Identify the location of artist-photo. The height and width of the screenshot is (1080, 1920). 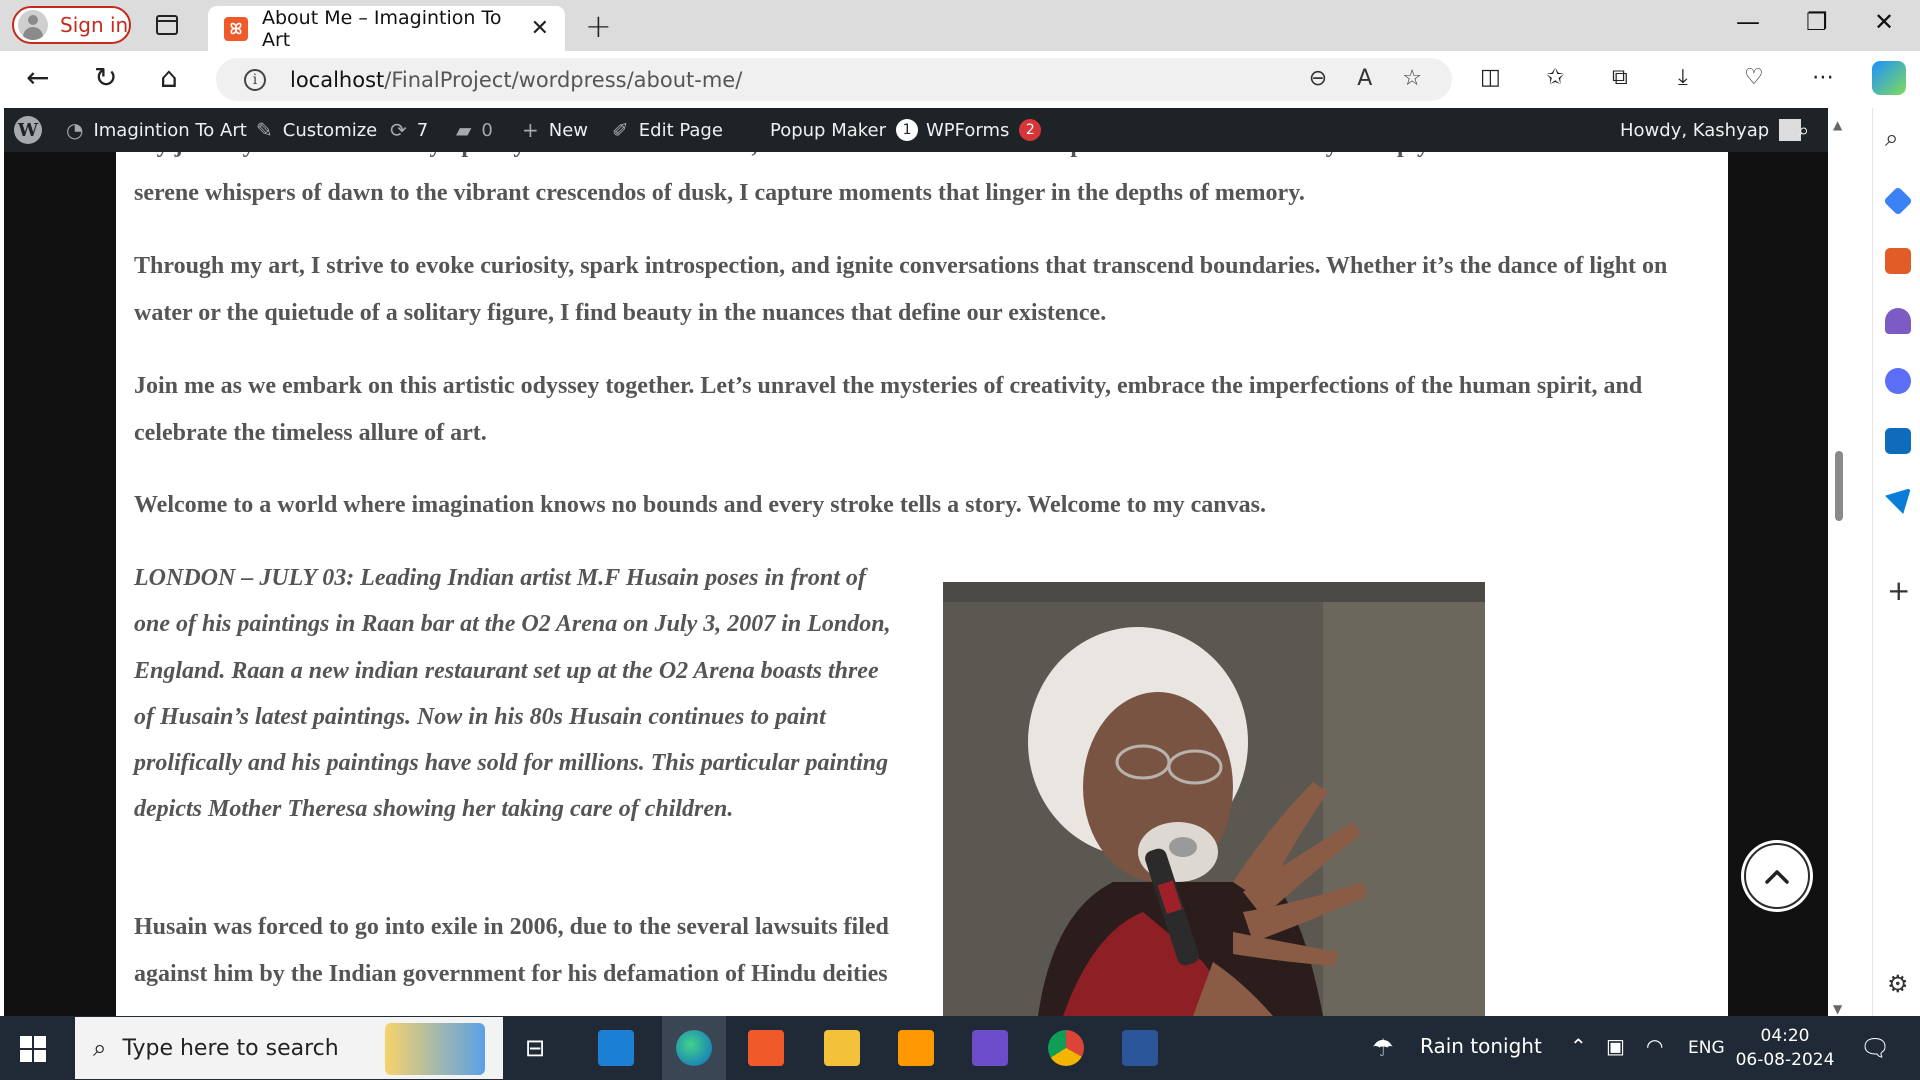
(1214, 799).